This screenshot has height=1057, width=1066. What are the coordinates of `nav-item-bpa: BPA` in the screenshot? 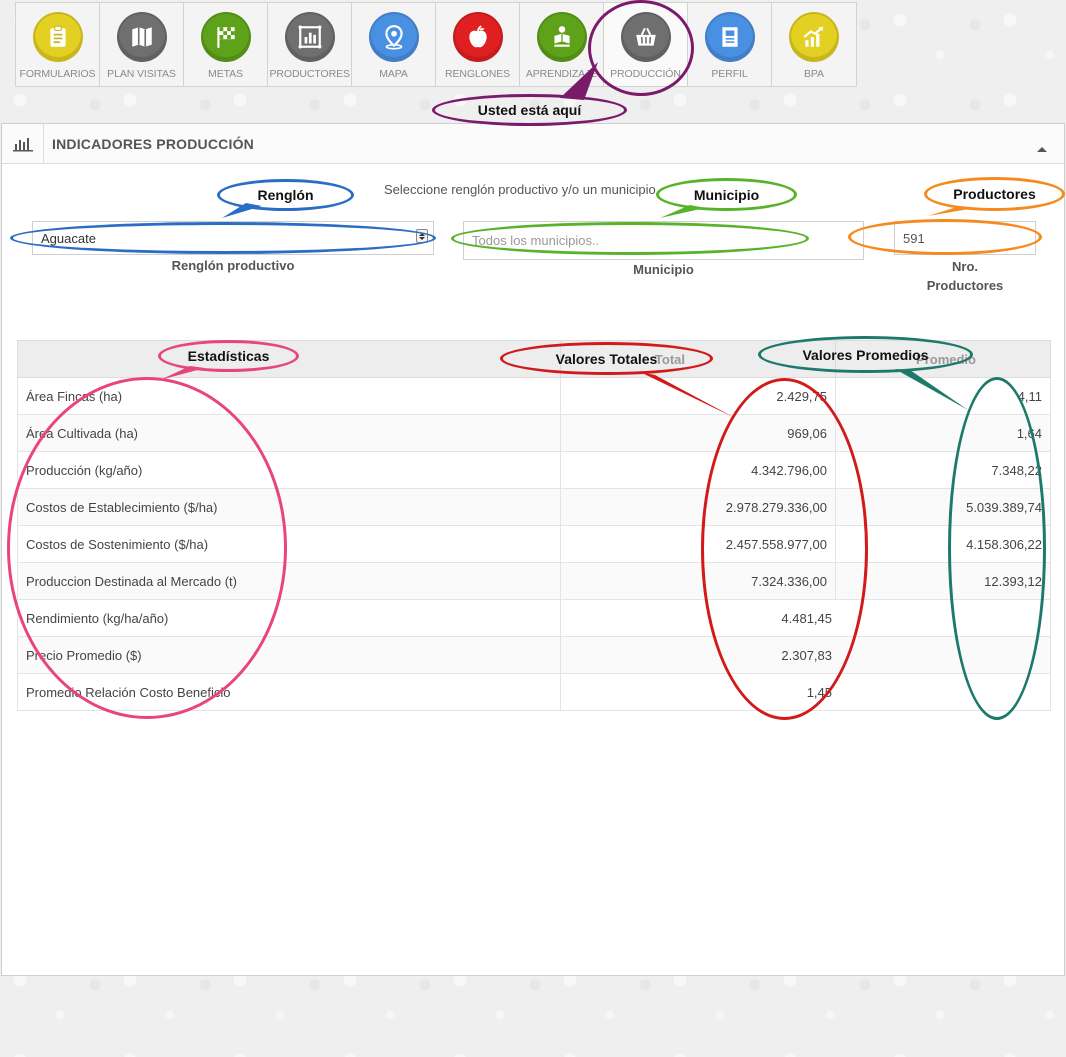 It's located at (814, 44).